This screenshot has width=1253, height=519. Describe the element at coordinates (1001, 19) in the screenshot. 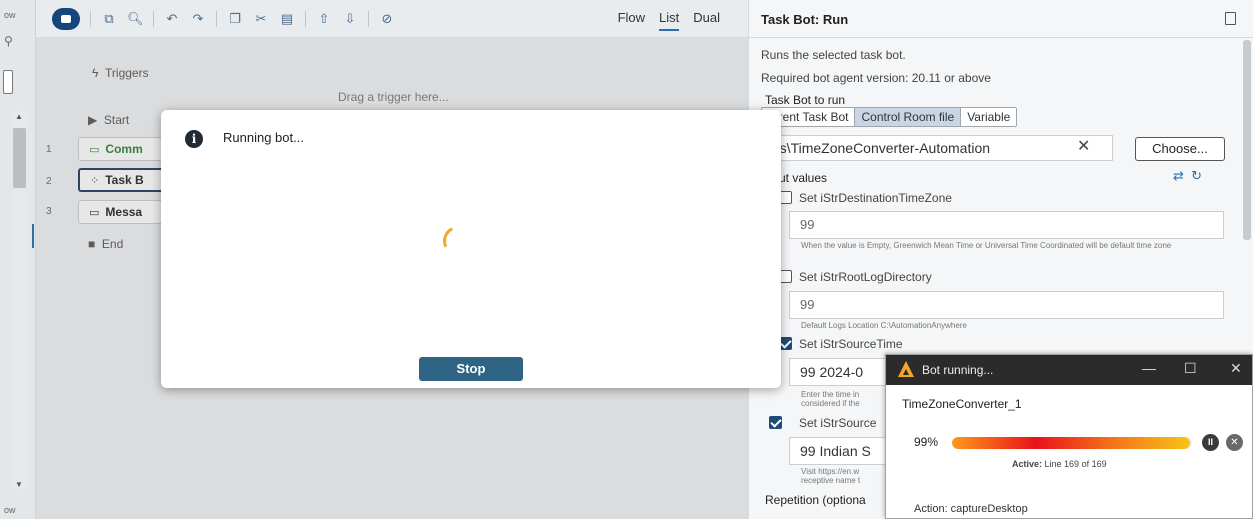

I see `properties-header: Task Bot: Run` at that location.